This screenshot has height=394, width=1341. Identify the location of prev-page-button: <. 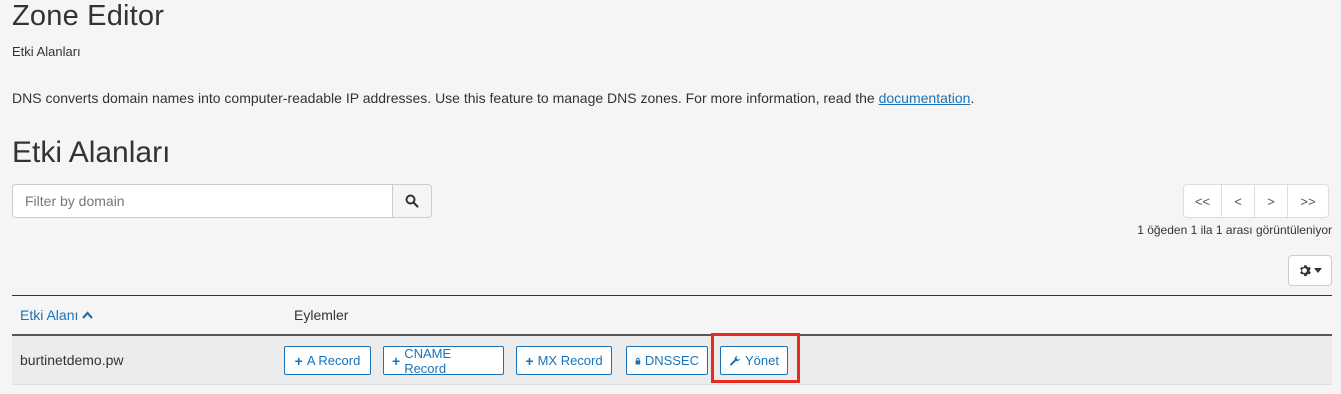
(1238, 201).